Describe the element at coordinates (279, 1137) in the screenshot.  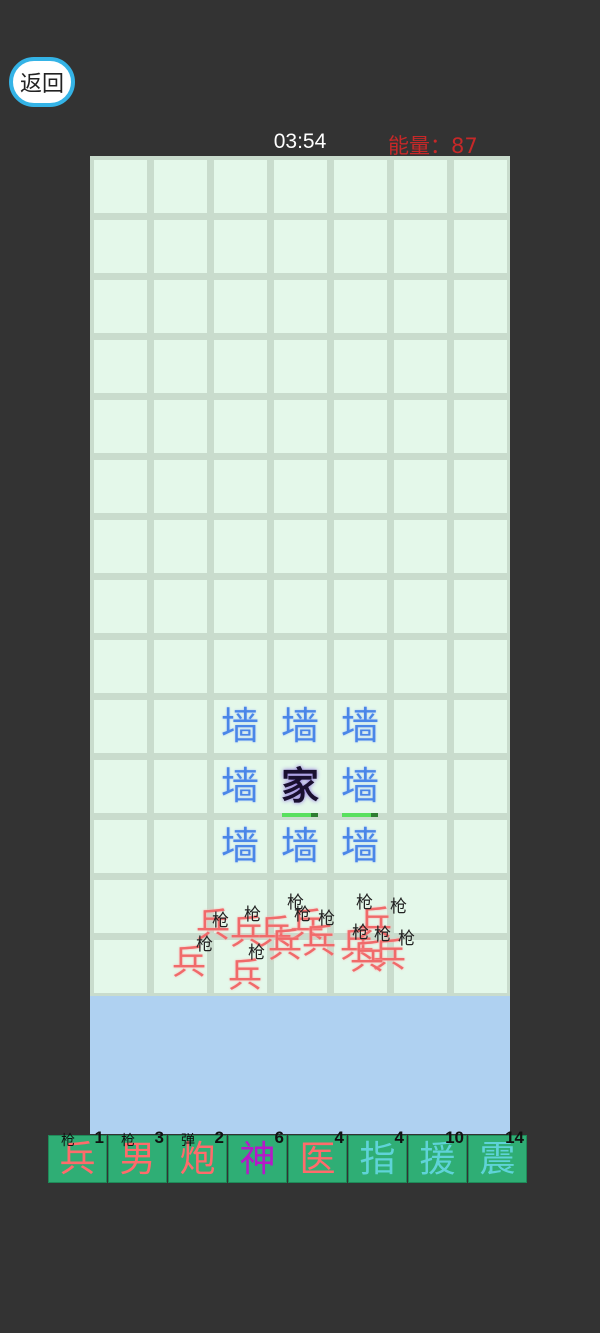
I see `card-cost: 6` at that location.